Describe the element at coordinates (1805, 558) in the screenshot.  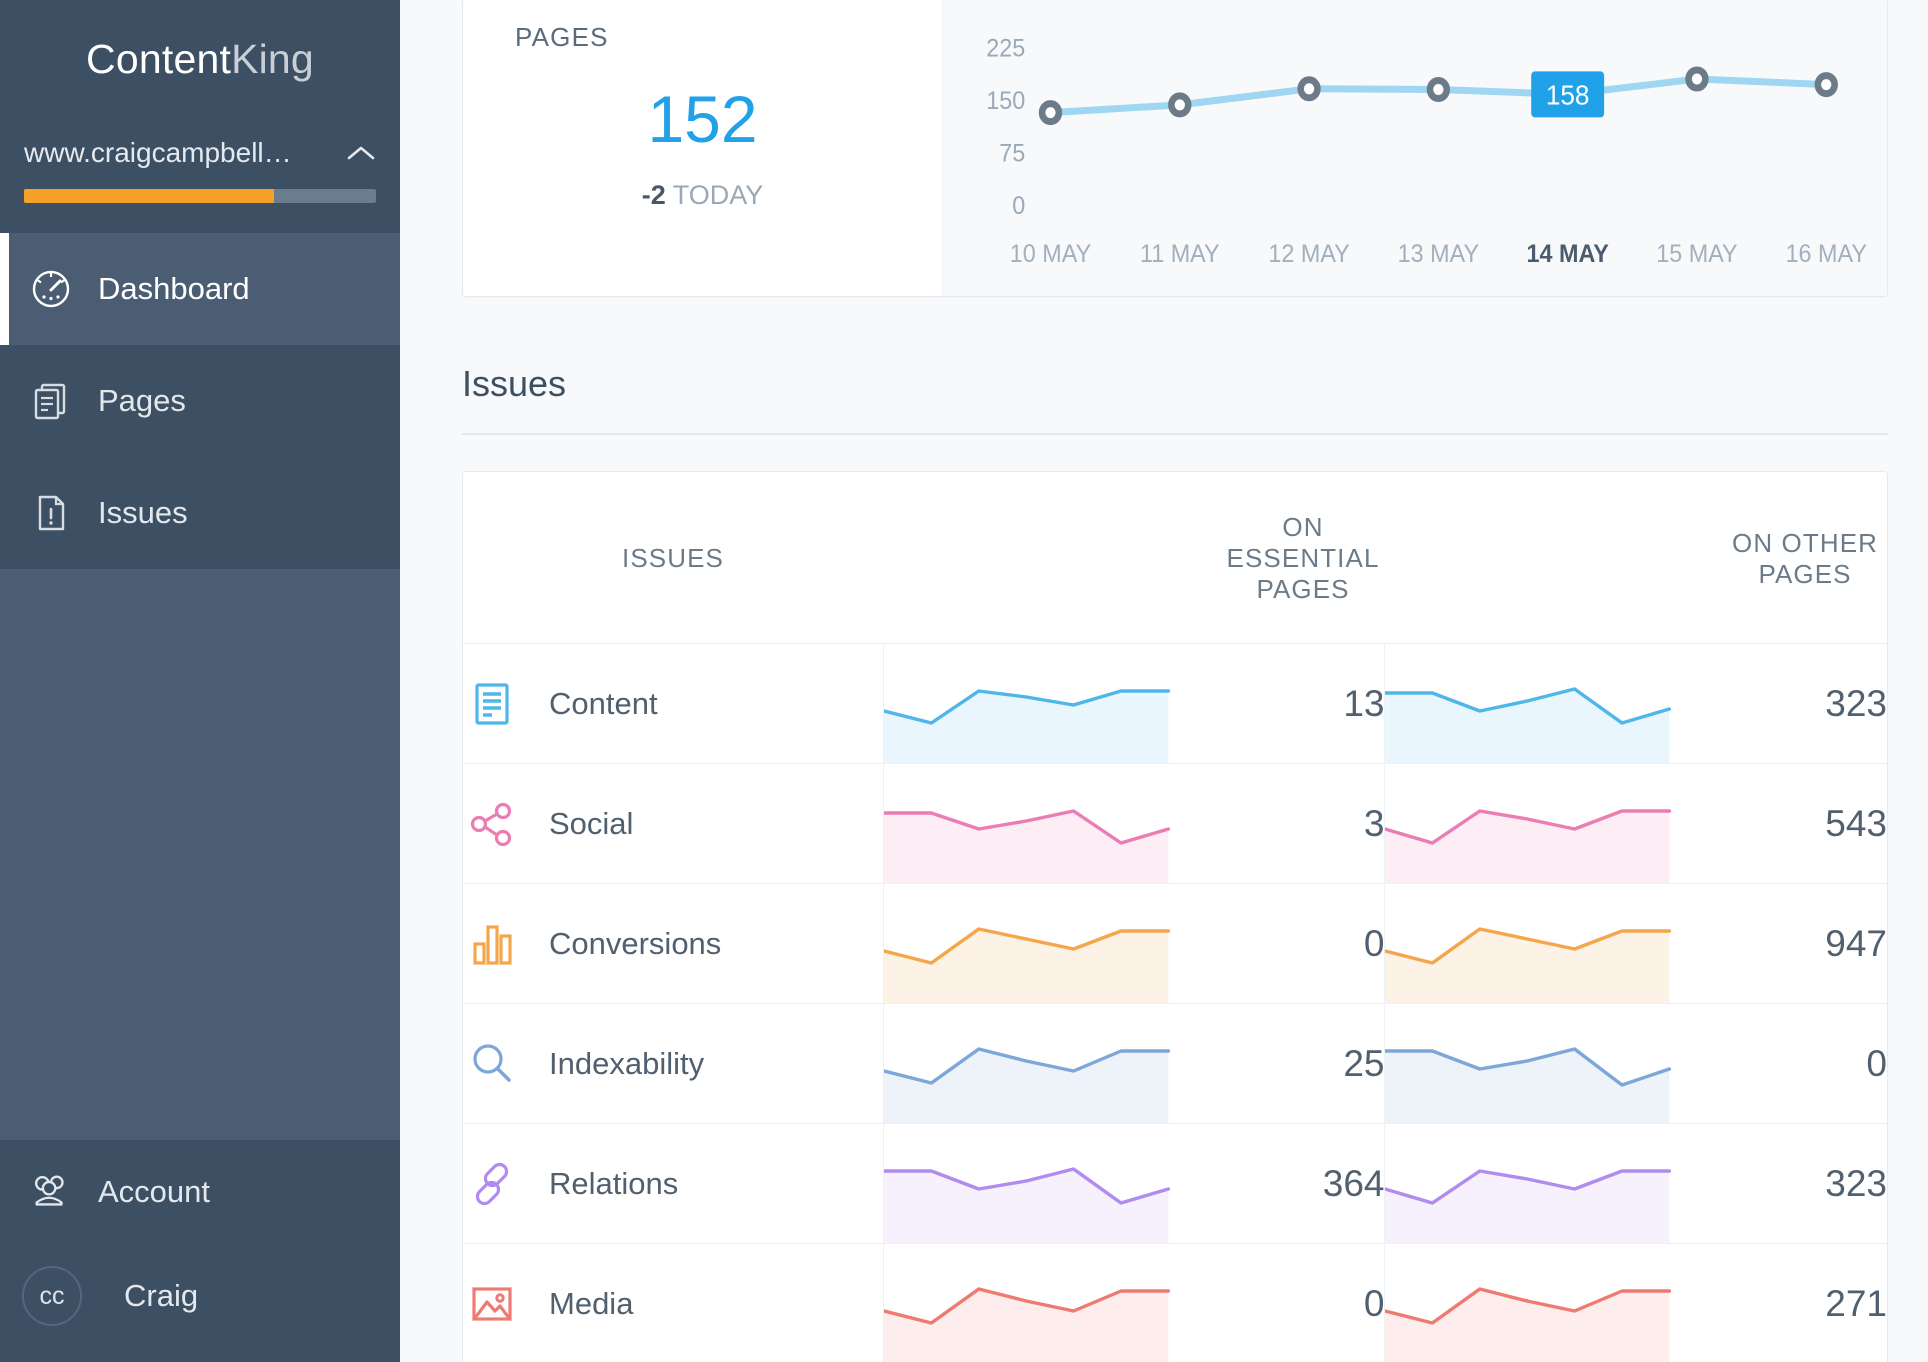
I see `column-header-other: ON OTHER PAGES` at that location.